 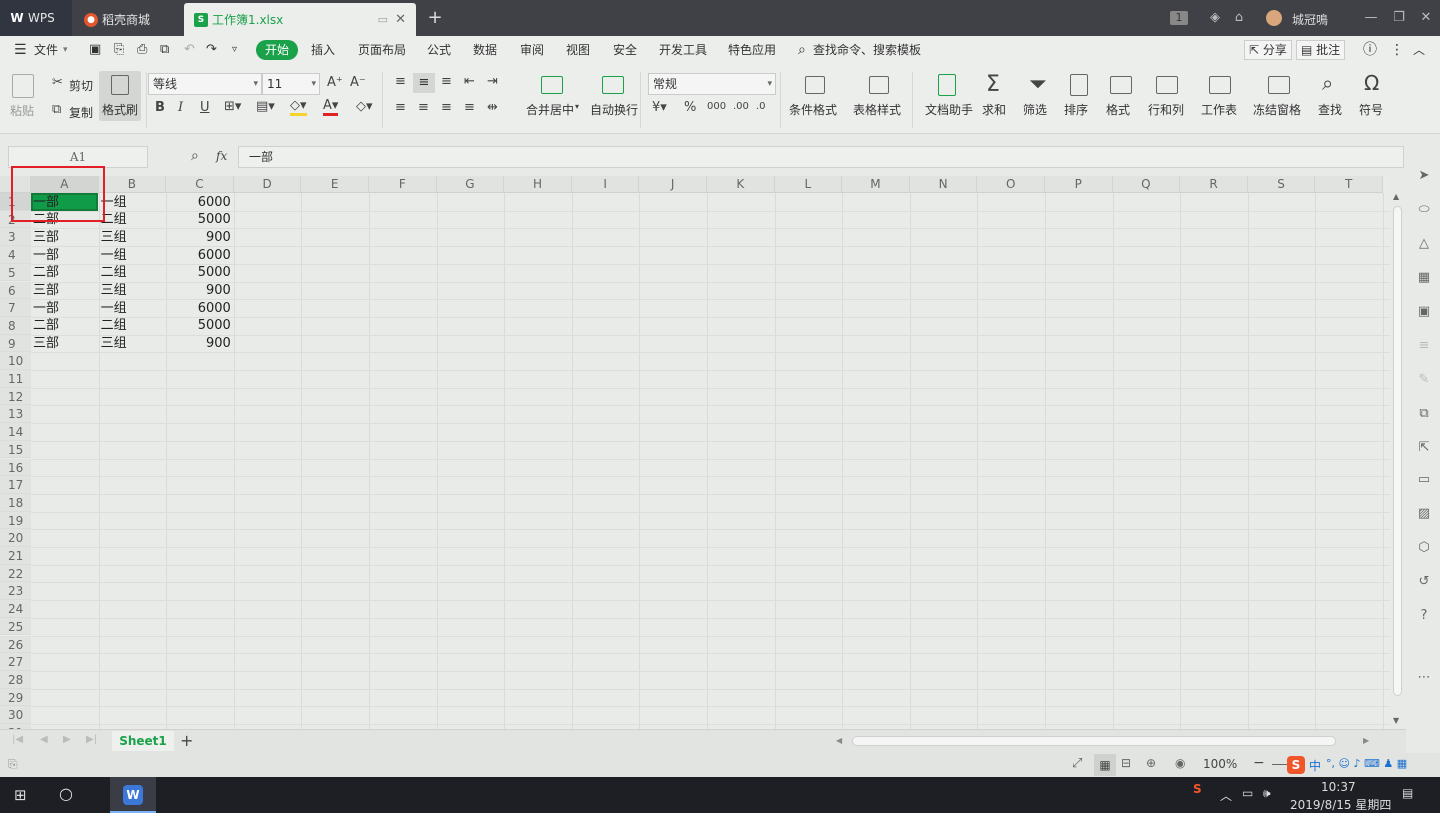 I want to click on symbol-icon: Ω, so click(x=1371, y=83).